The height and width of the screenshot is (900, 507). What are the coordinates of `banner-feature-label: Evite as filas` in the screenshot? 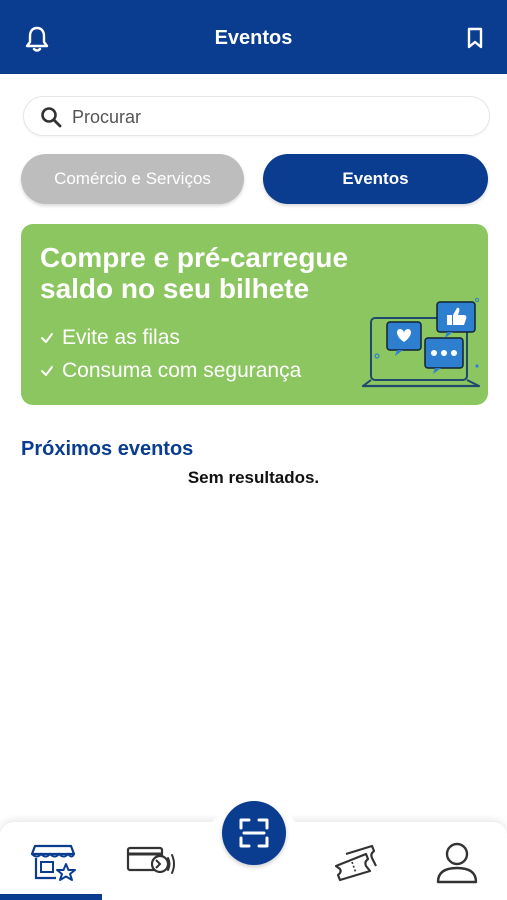 It's located at (121, 337).